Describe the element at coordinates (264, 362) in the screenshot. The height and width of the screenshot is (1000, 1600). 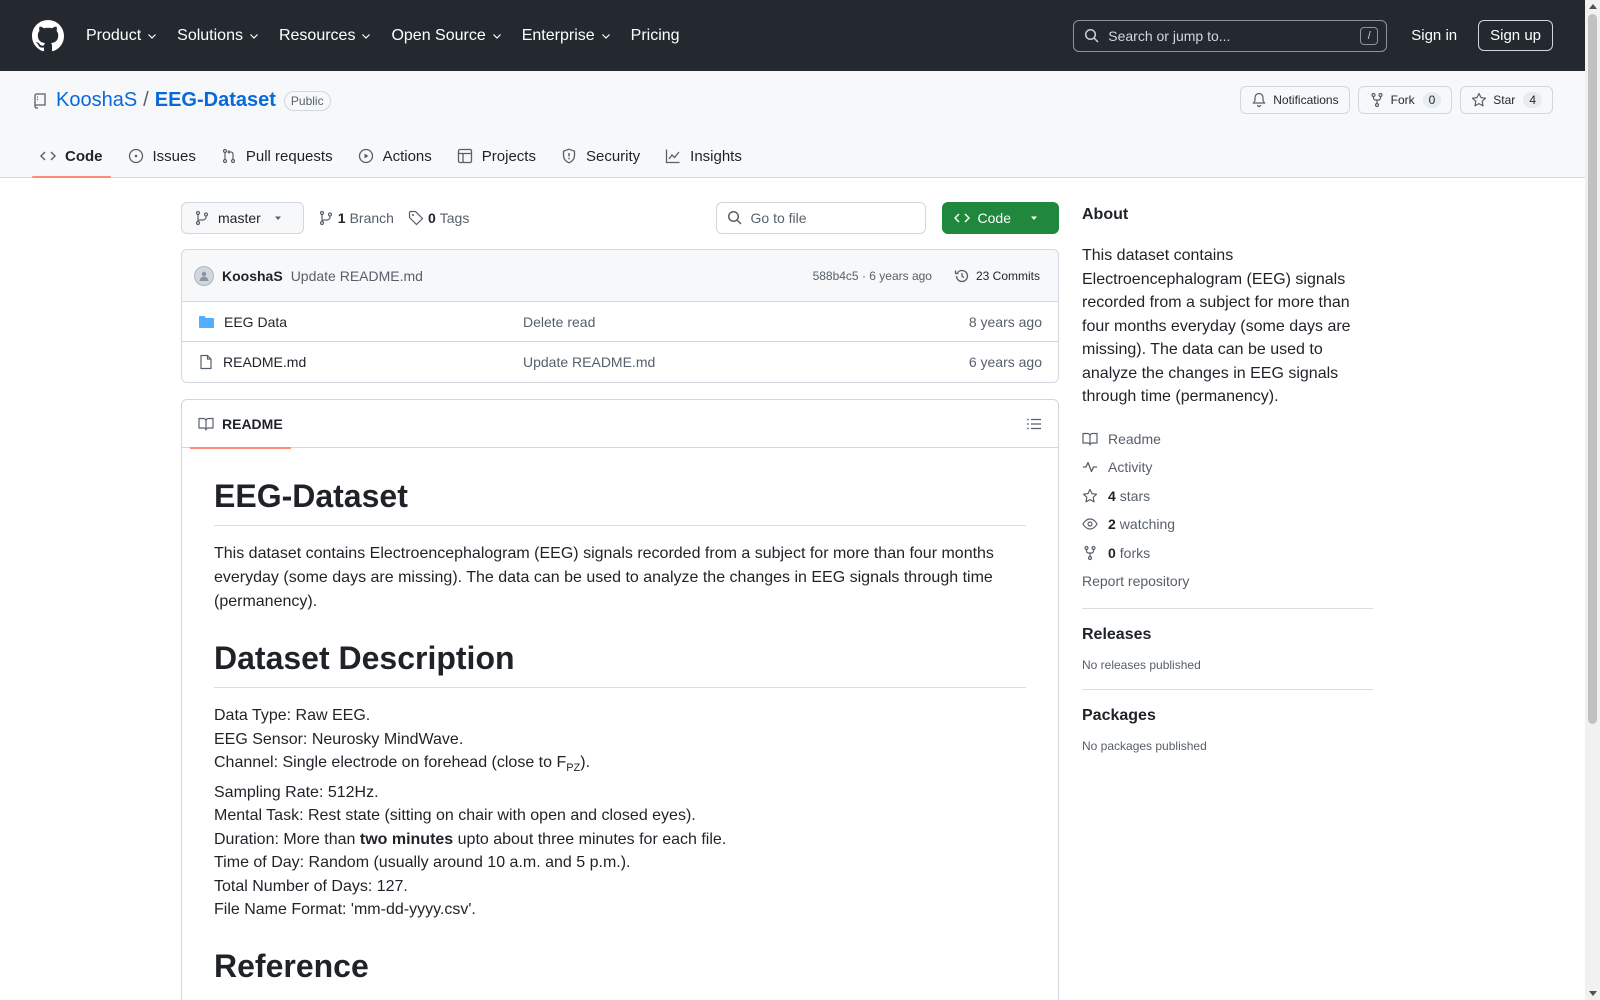
I see `file-link: README.md` at that location.